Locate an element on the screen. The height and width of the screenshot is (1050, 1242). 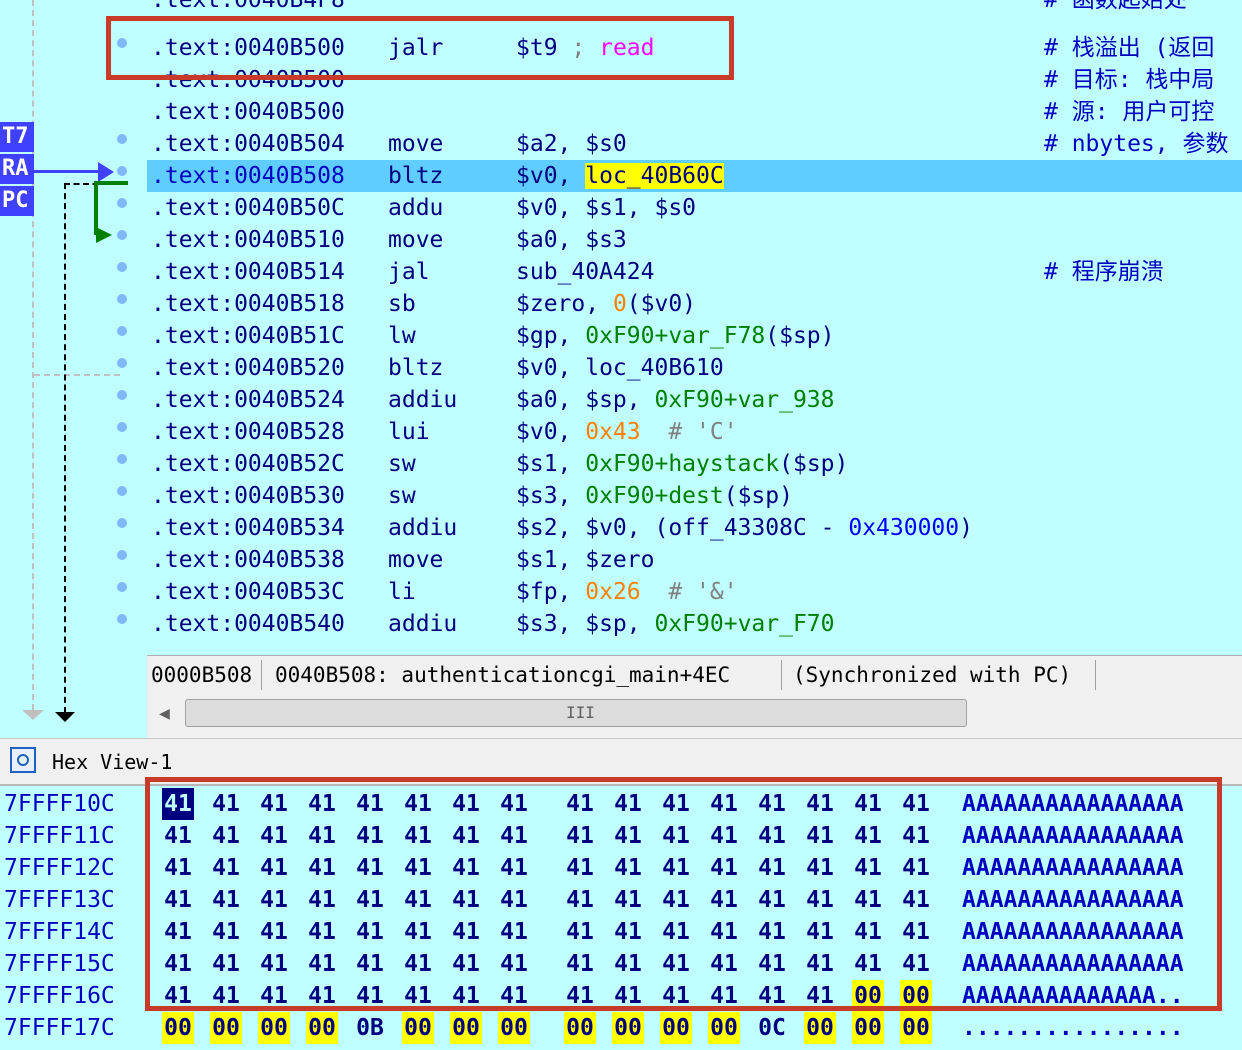
disasm-row: .text:0040B508 bltz $v0, loc_40B60C is located at coordinates (694, 176).